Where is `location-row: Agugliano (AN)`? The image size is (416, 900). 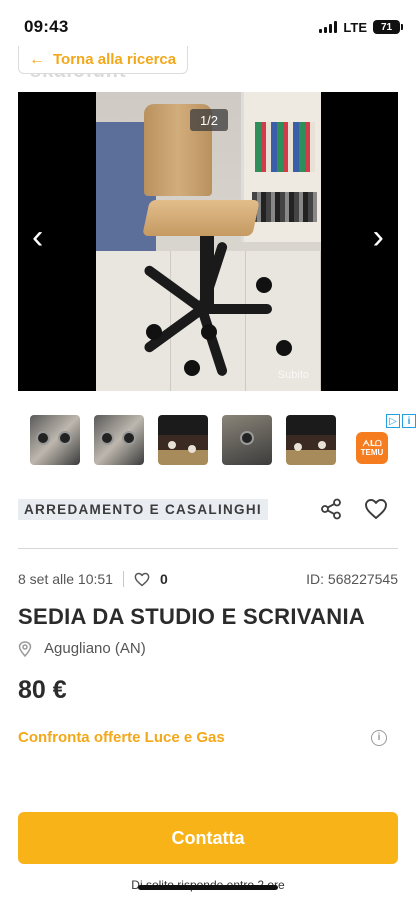
location-row: Agugliano (AN) is located at coordinates (82, 648).